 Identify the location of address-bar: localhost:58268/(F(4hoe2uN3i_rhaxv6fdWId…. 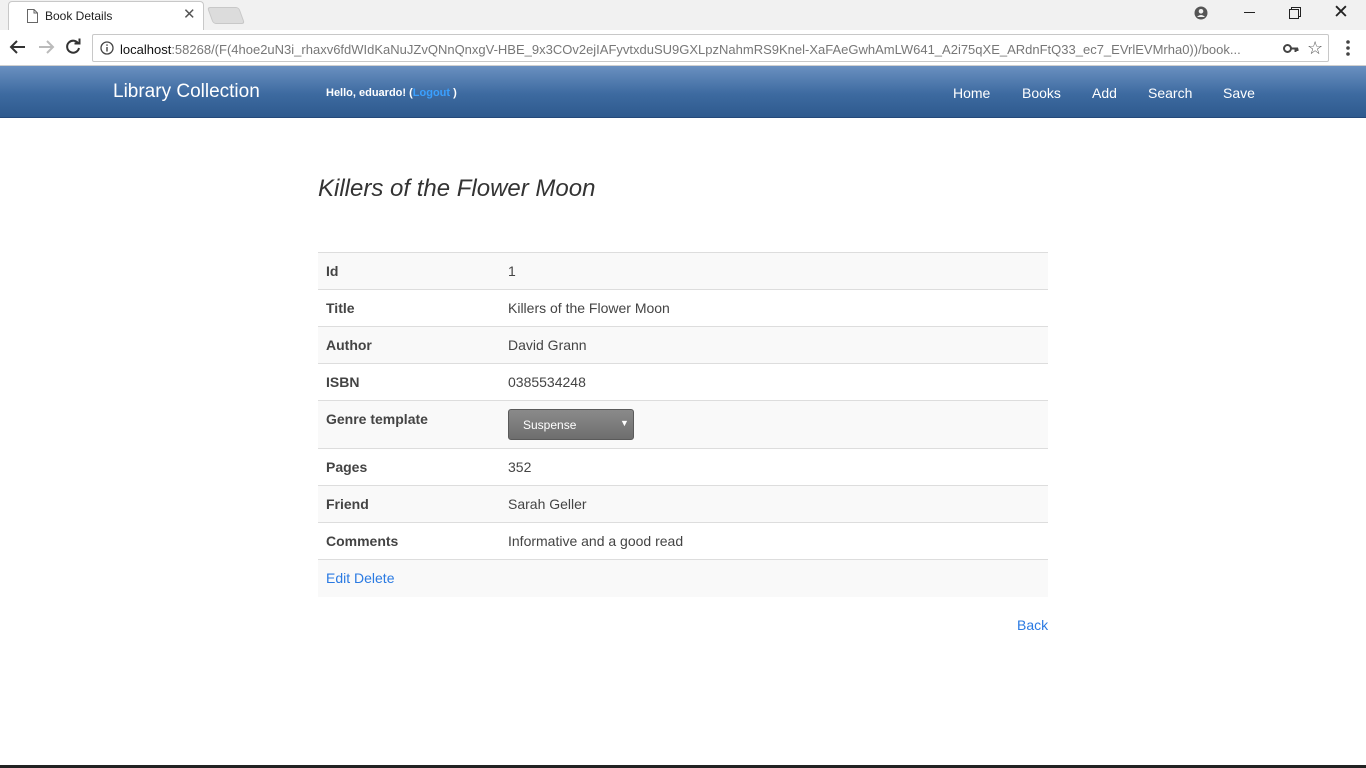
(710, 48).